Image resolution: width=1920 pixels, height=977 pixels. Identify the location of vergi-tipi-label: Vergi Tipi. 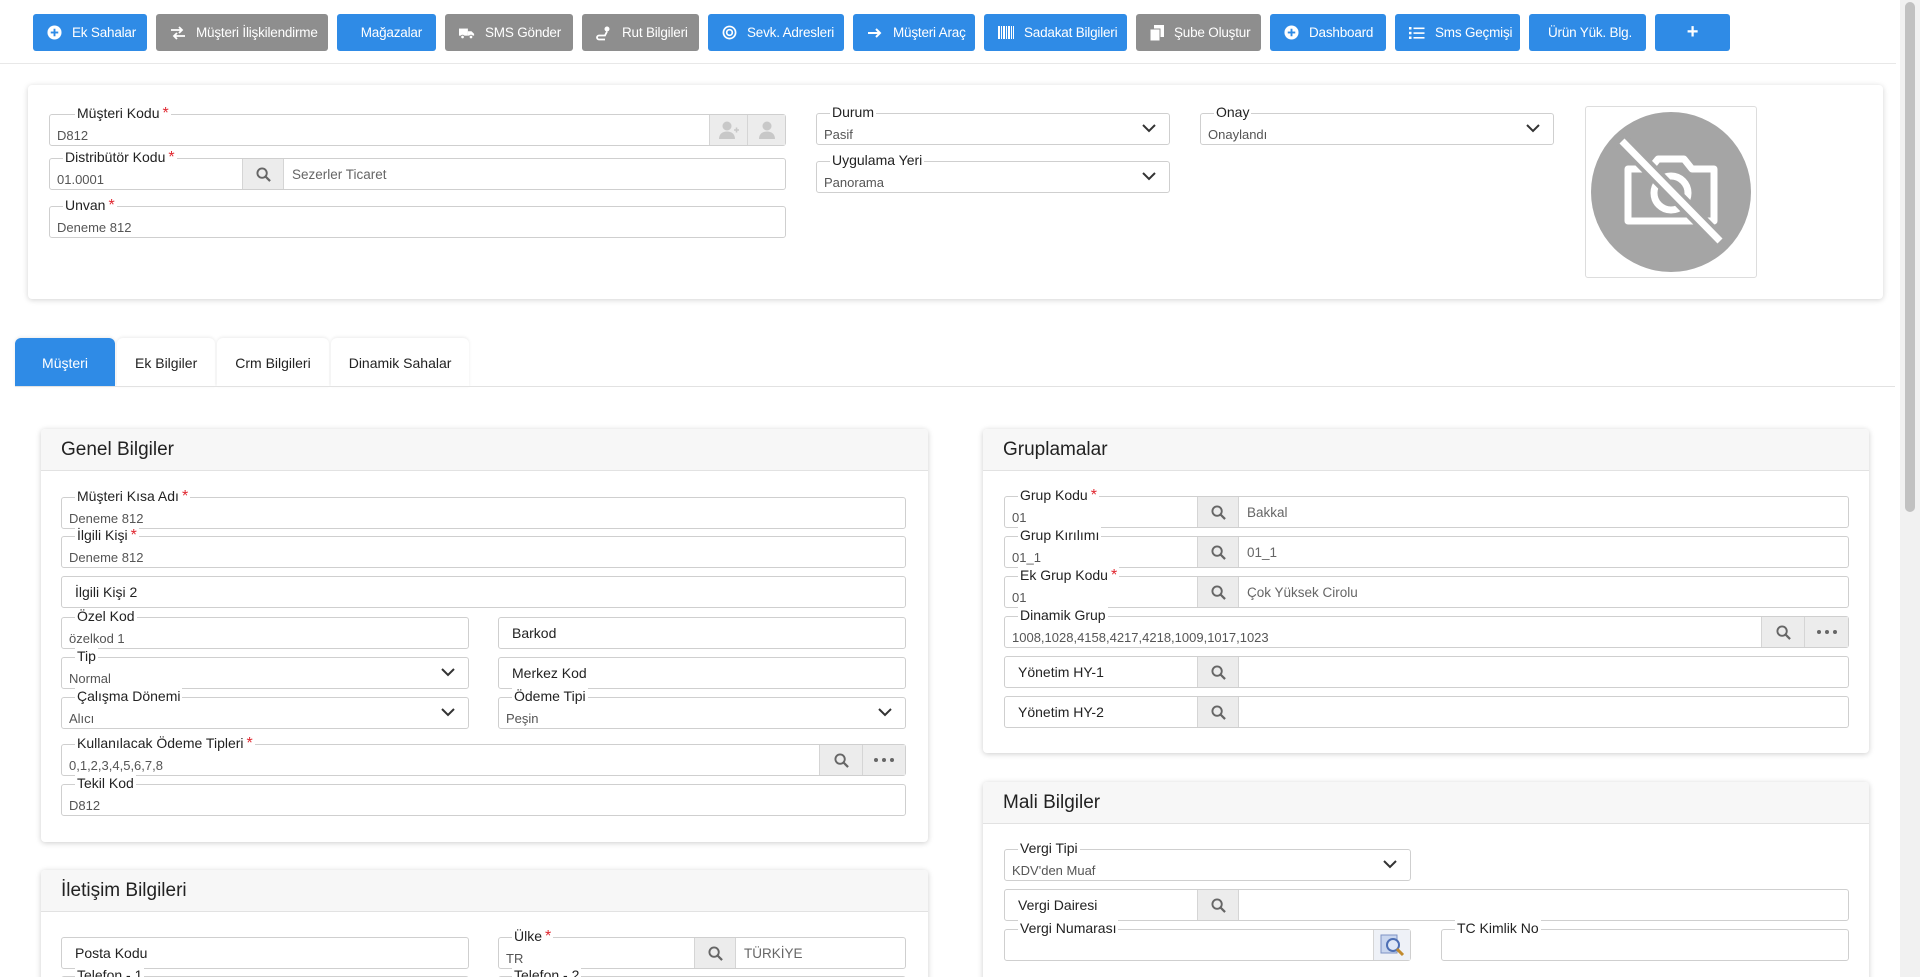
(1049, 848).